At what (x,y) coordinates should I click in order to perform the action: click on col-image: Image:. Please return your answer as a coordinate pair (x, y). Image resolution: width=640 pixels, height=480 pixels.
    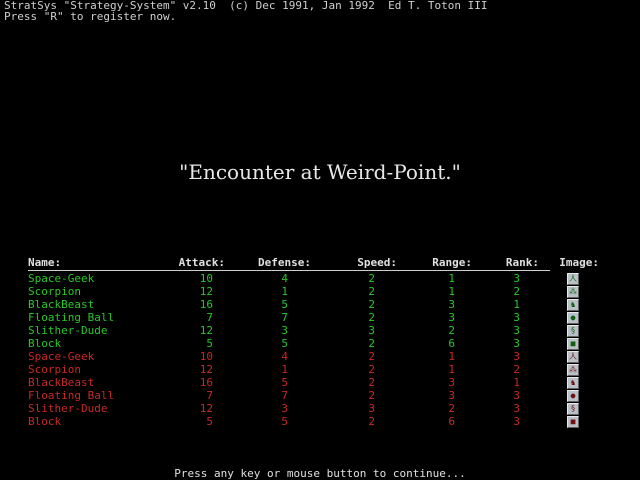
    Looking at the image, I should click on (579, 262).